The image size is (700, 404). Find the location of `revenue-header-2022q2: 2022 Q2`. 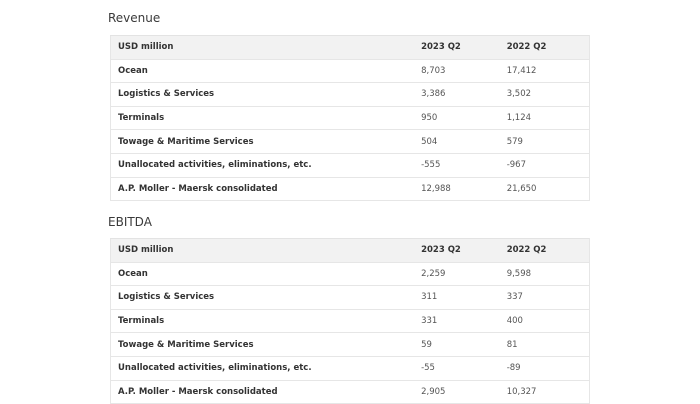

revenue-header-2022q2: 2022 Q2 is located at coordinates (544, 47).